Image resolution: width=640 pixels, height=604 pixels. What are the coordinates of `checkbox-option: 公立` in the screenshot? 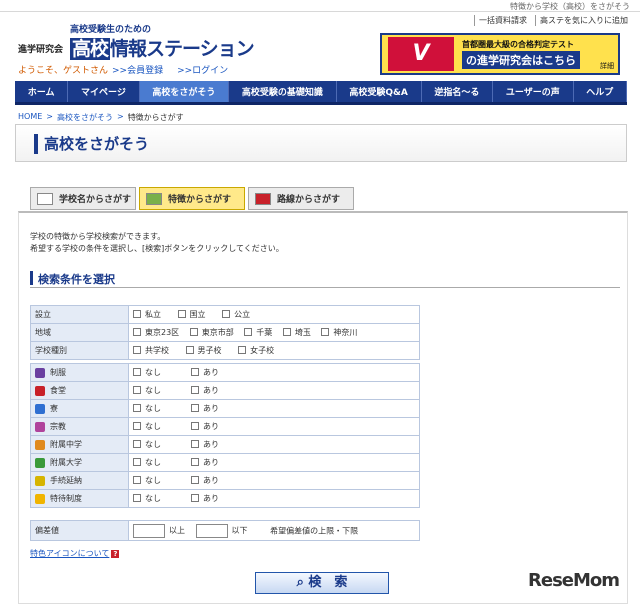 It's located at (236, 314).